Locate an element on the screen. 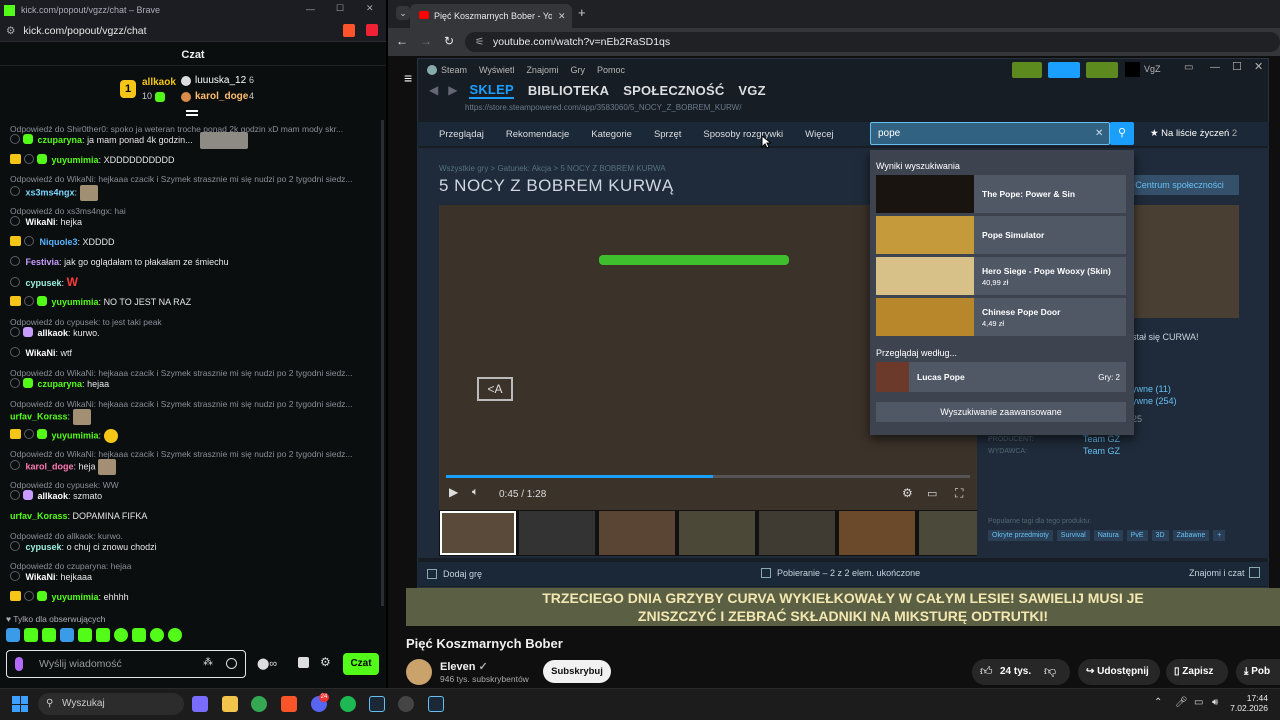 This screenshot has width=1280, height=720. tray-chevron-icon: ⌃ is located at coordinates (1158, 702).